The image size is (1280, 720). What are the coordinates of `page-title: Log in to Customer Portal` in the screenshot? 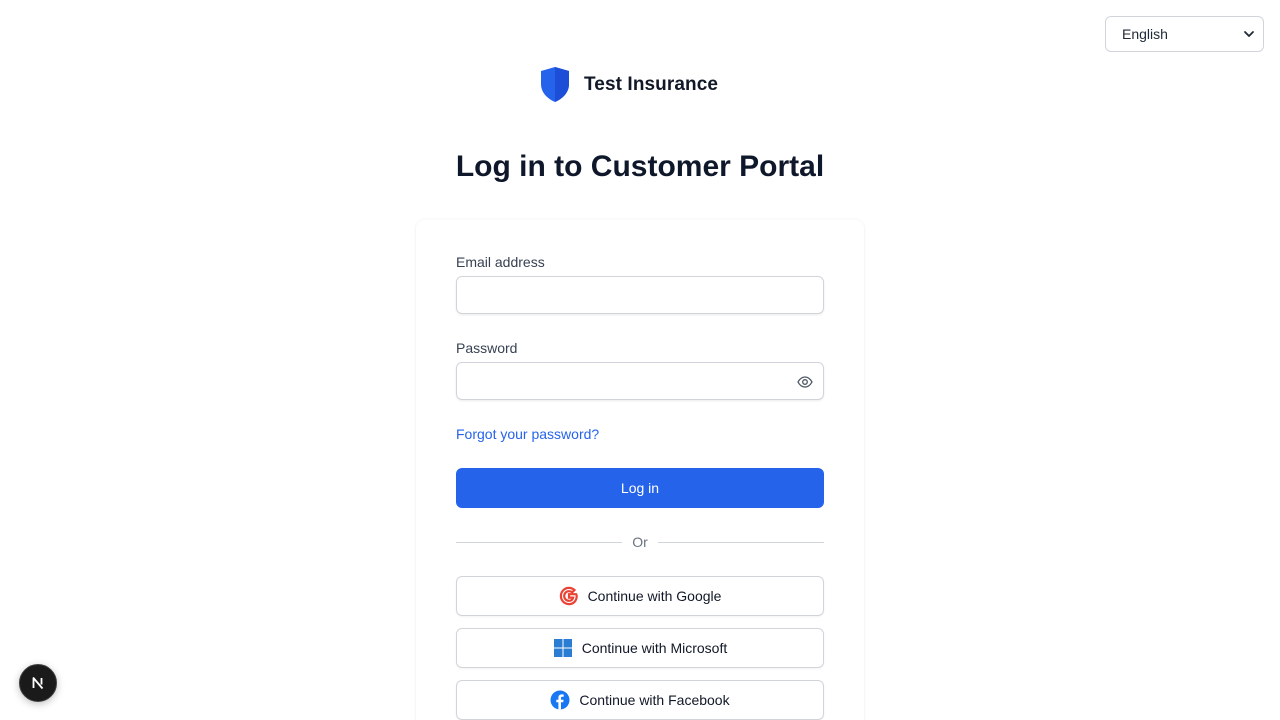 It's located at (640, 166).